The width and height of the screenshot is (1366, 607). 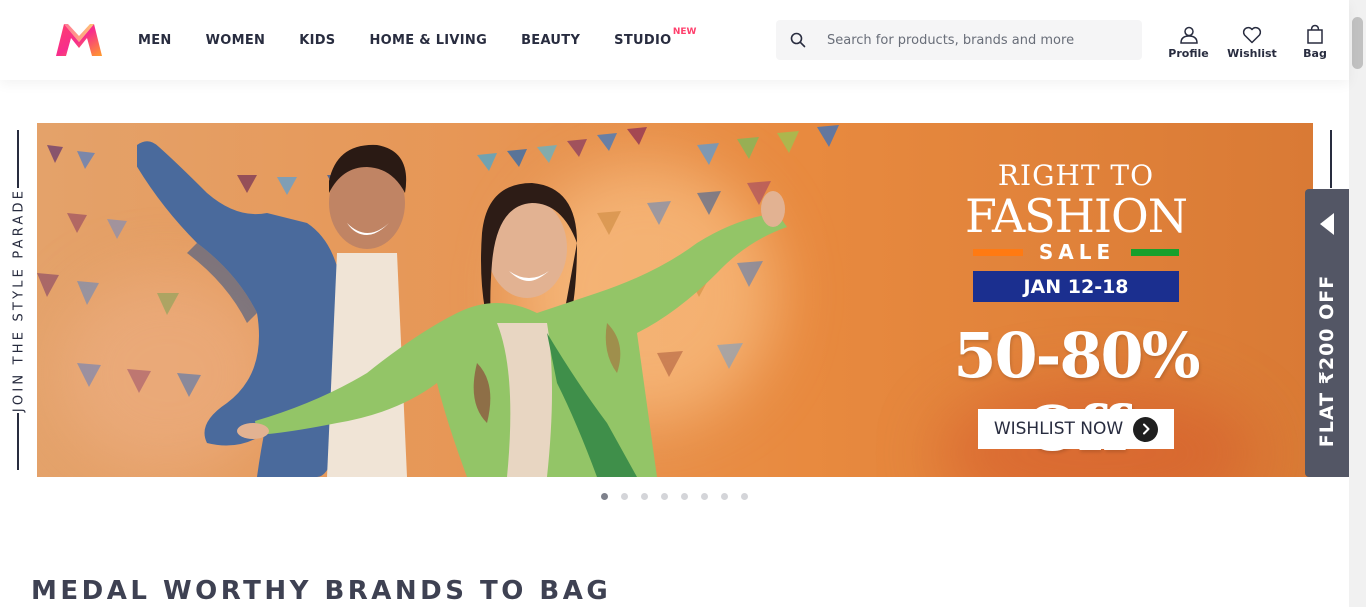 What do you see at coordinates (1076, 216) in the screenshot?
I see `headline-main: FASHION` at bounding box center [1076, 216].